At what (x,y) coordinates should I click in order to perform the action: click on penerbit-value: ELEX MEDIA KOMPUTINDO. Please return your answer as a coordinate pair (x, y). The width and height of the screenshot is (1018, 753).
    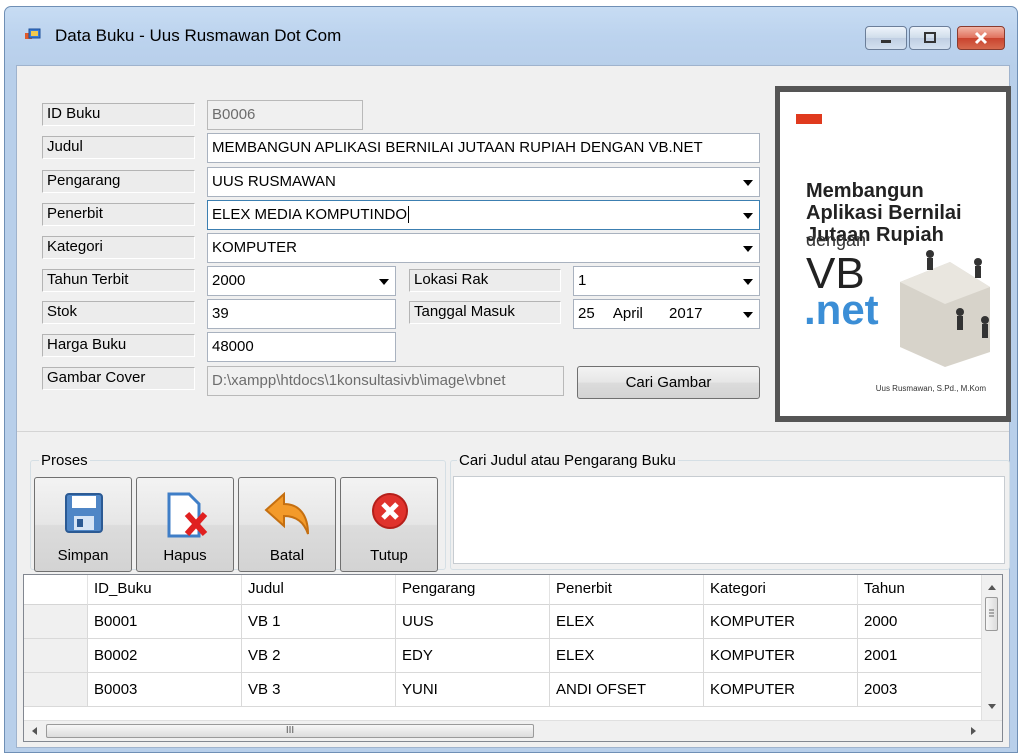
    Looking at the image, I should click on (310, 214).